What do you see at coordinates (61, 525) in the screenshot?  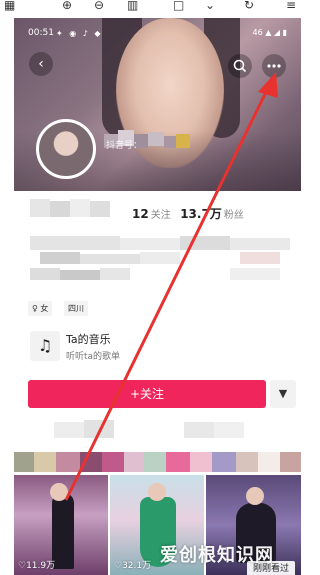 I see `video-thumbnail: ♡11.9万` at bounding box center [61, 525].